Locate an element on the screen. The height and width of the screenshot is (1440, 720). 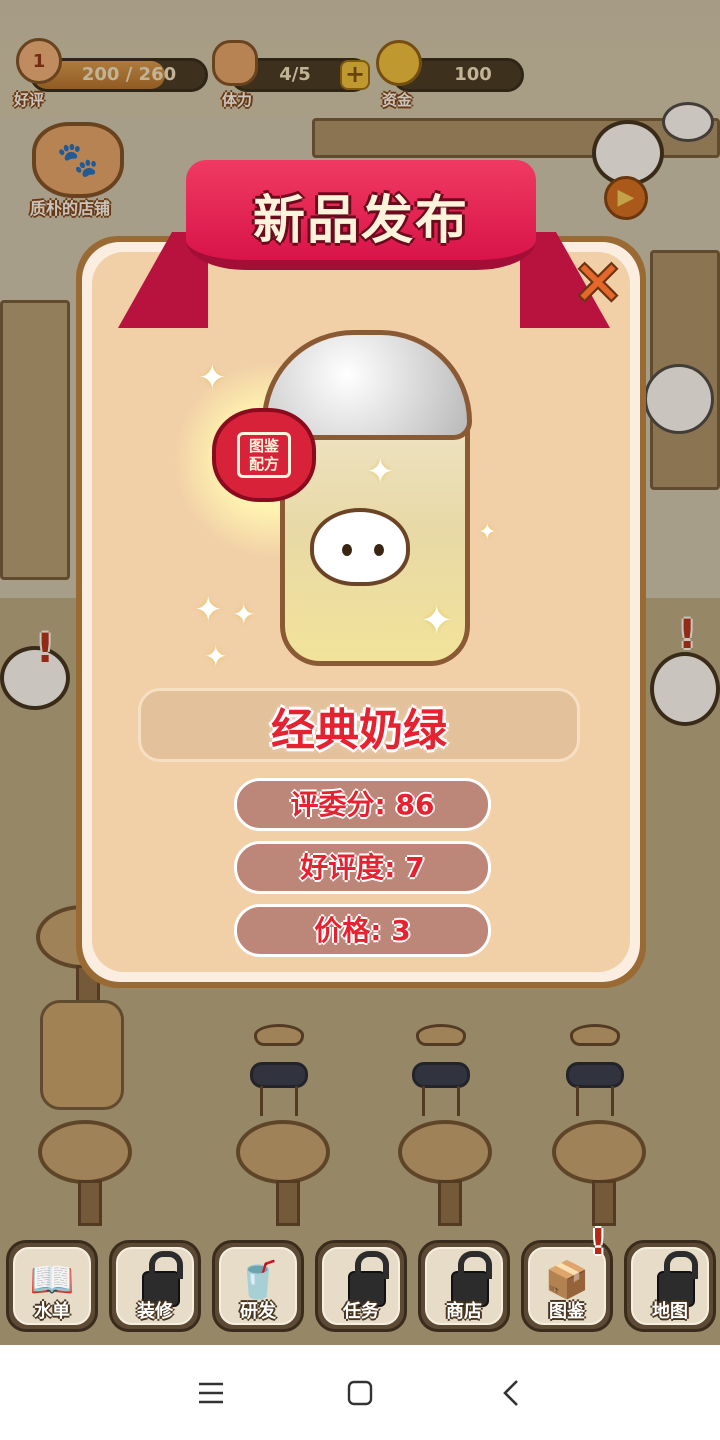
menu-label: 地图 is located at coordinates (670, 1311).